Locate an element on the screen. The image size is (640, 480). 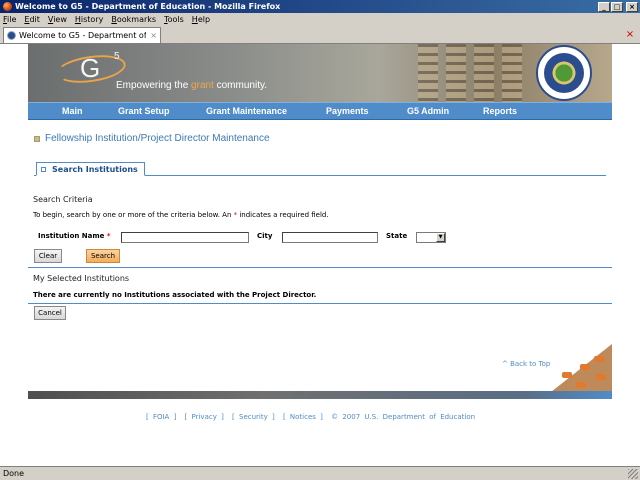
institution-required-marker: * is located at coordinates (108, 236).